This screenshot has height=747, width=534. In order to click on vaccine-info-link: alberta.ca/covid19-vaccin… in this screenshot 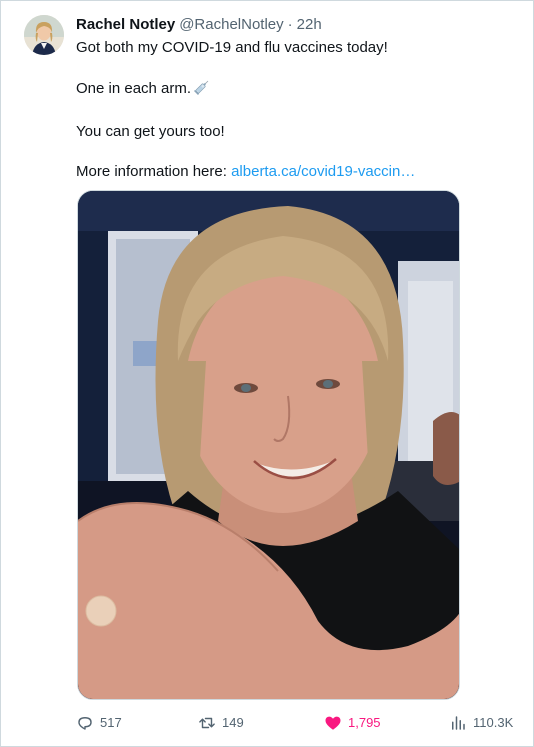, I will do `click(323, 171)`.